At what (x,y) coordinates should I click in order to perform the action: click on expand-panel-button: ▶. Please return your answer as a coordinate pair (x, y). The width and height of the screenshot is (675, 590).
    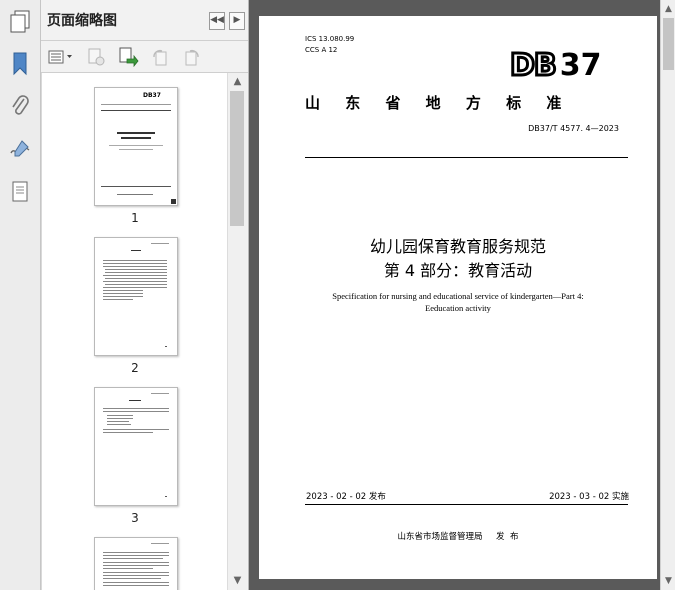
    Looking at the image, I should click on (237, 21).